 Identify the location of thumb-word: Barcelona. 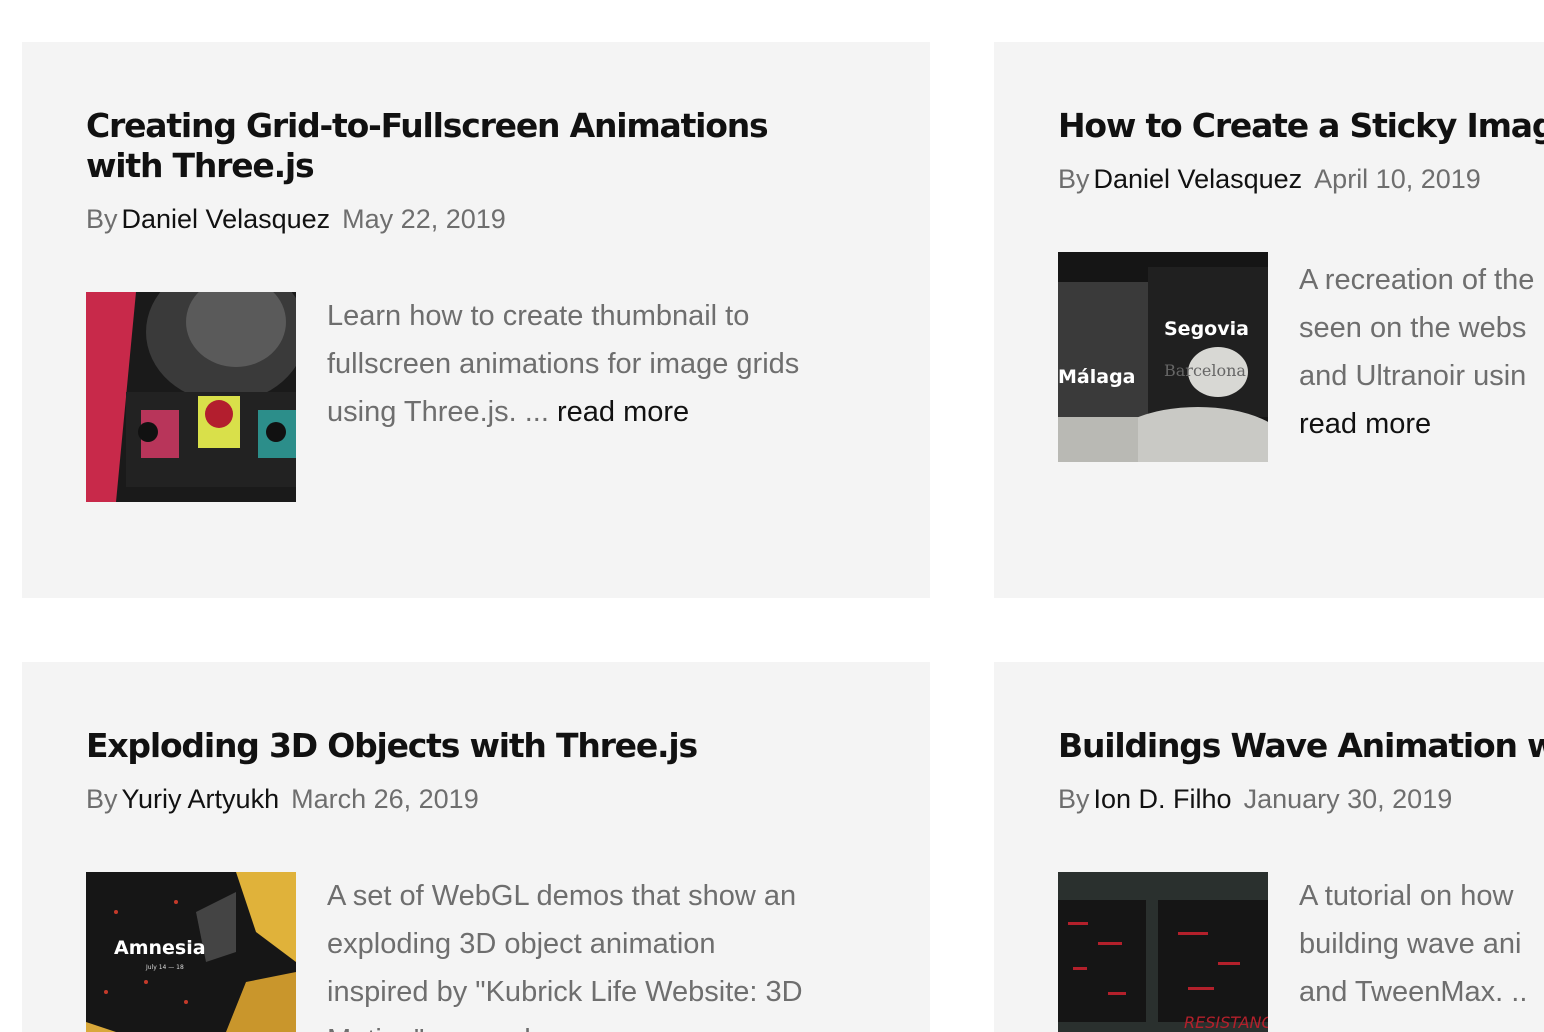
(1205, 370).